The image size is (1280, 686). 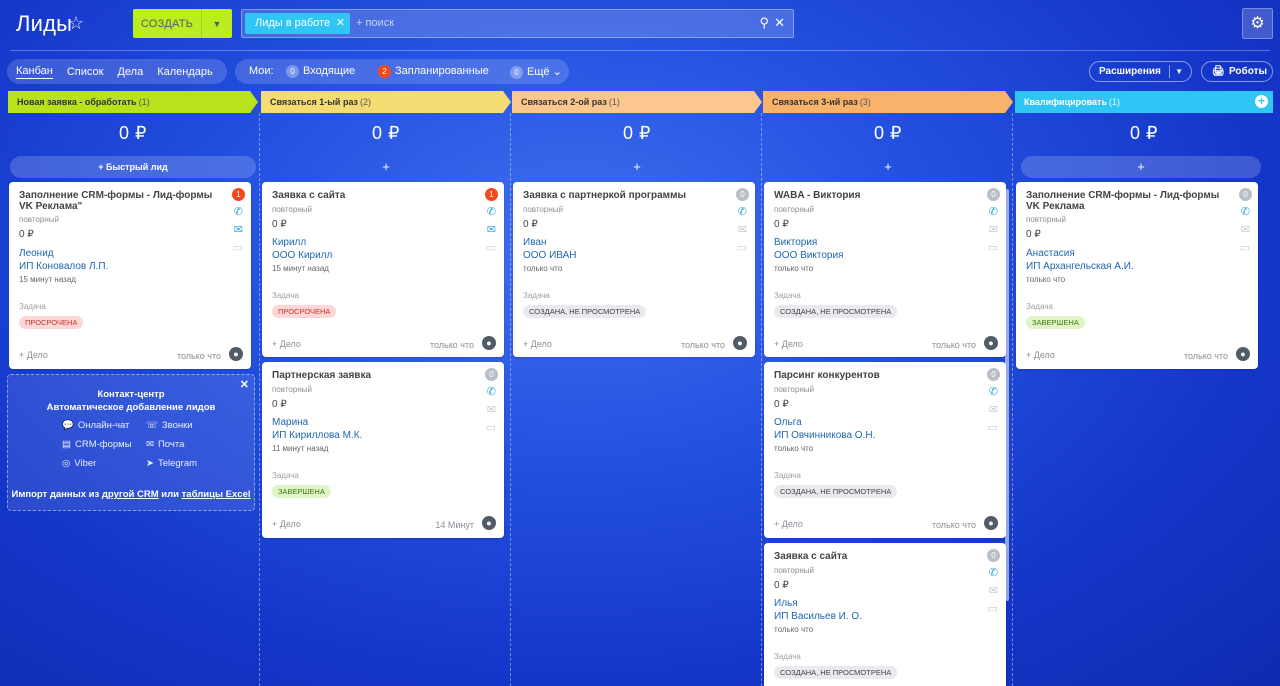 What do you see at coordinates (289, 242) in the screenshot?
I see `contact-name: Кирилл` at bounding box center [289, 242].